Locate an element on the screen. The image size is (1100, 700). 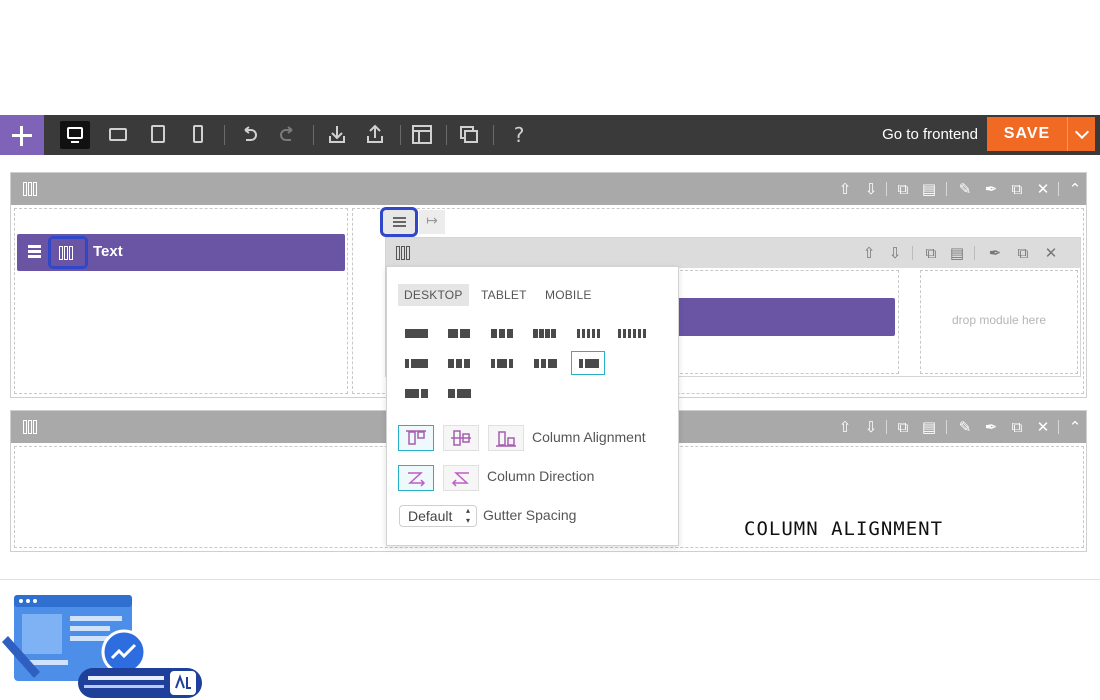
align-bottom-button is located at coordinates (506, 438).